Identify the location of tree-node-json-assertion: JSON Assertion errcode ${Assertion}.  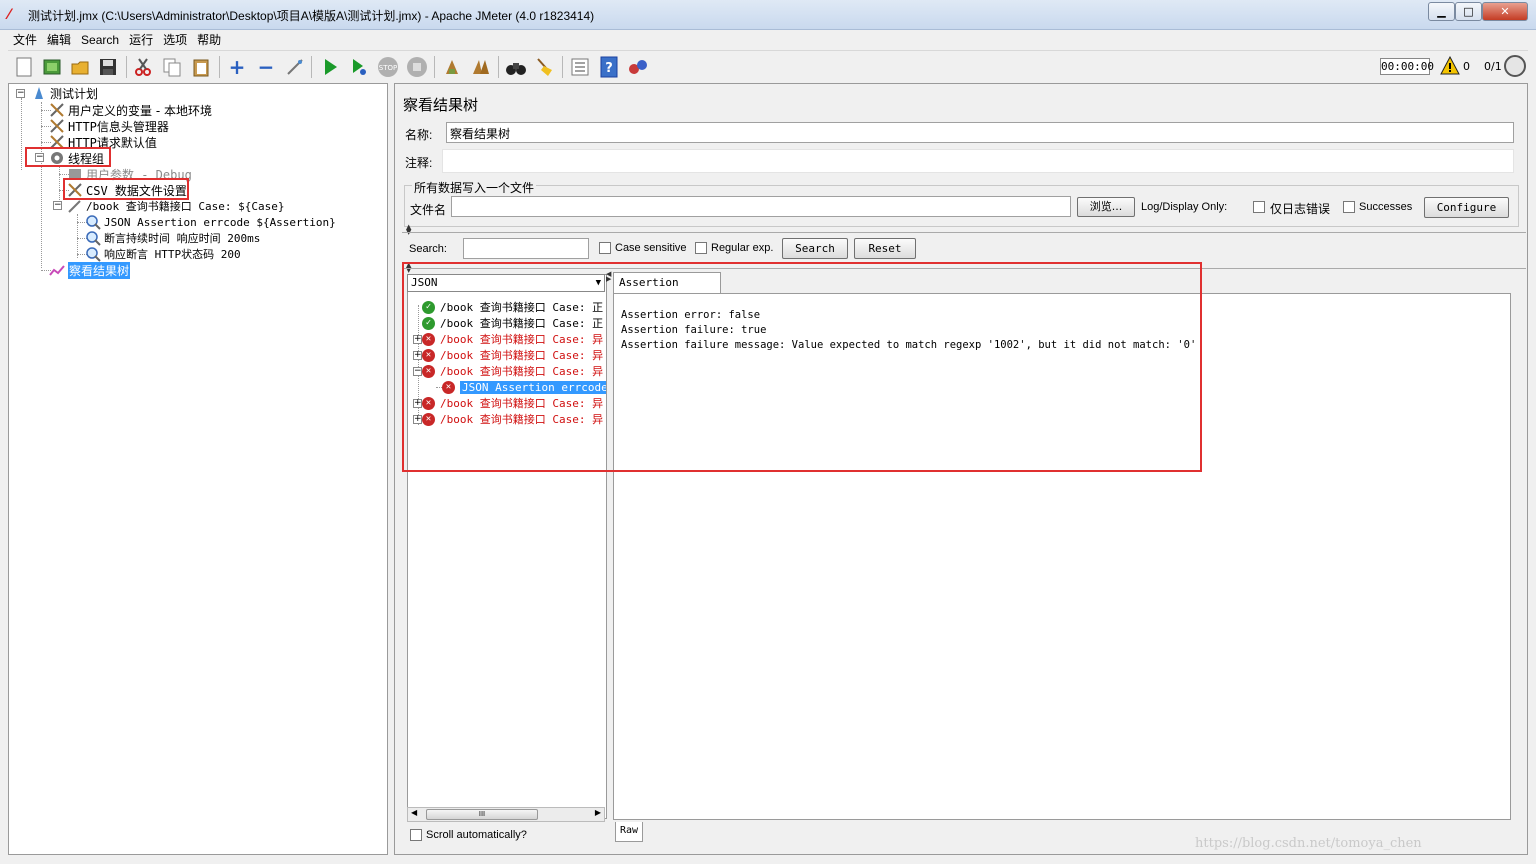
(210, 222).